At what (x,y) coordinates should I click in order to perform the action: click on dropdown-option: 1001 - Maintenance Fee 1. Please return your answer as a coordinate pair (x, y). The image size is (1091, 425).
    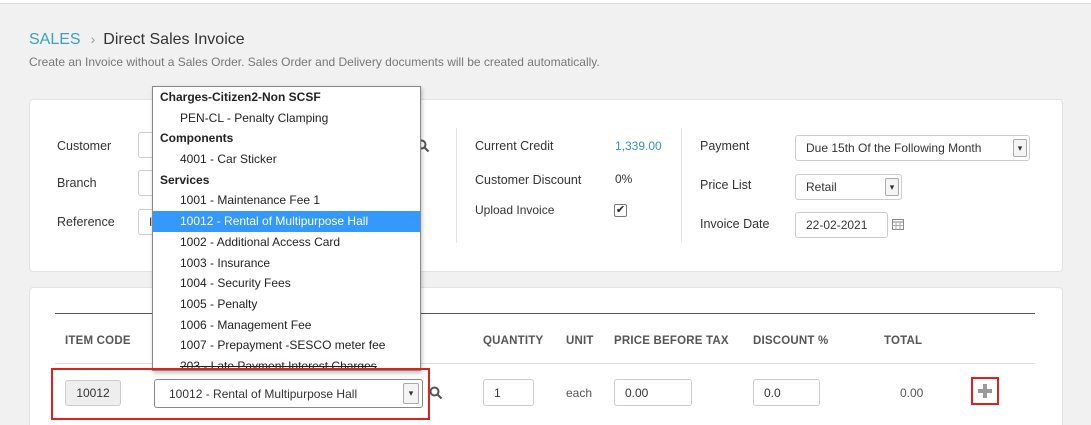
    Looking at the image, I should click on (286, 200).